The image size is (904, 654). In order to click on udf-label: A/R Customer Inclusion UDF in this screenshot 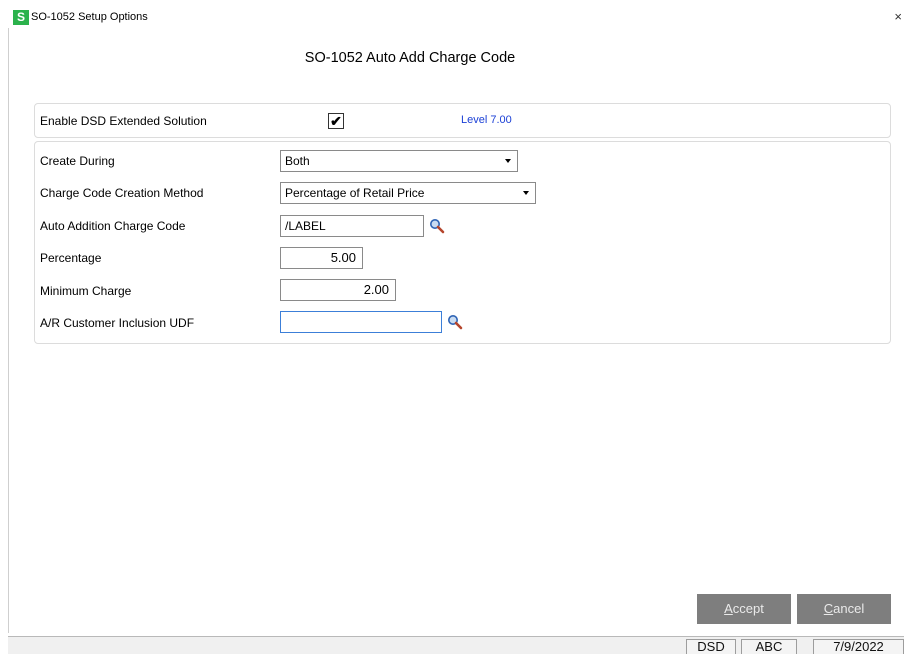, I will do `click(117, 323)`.